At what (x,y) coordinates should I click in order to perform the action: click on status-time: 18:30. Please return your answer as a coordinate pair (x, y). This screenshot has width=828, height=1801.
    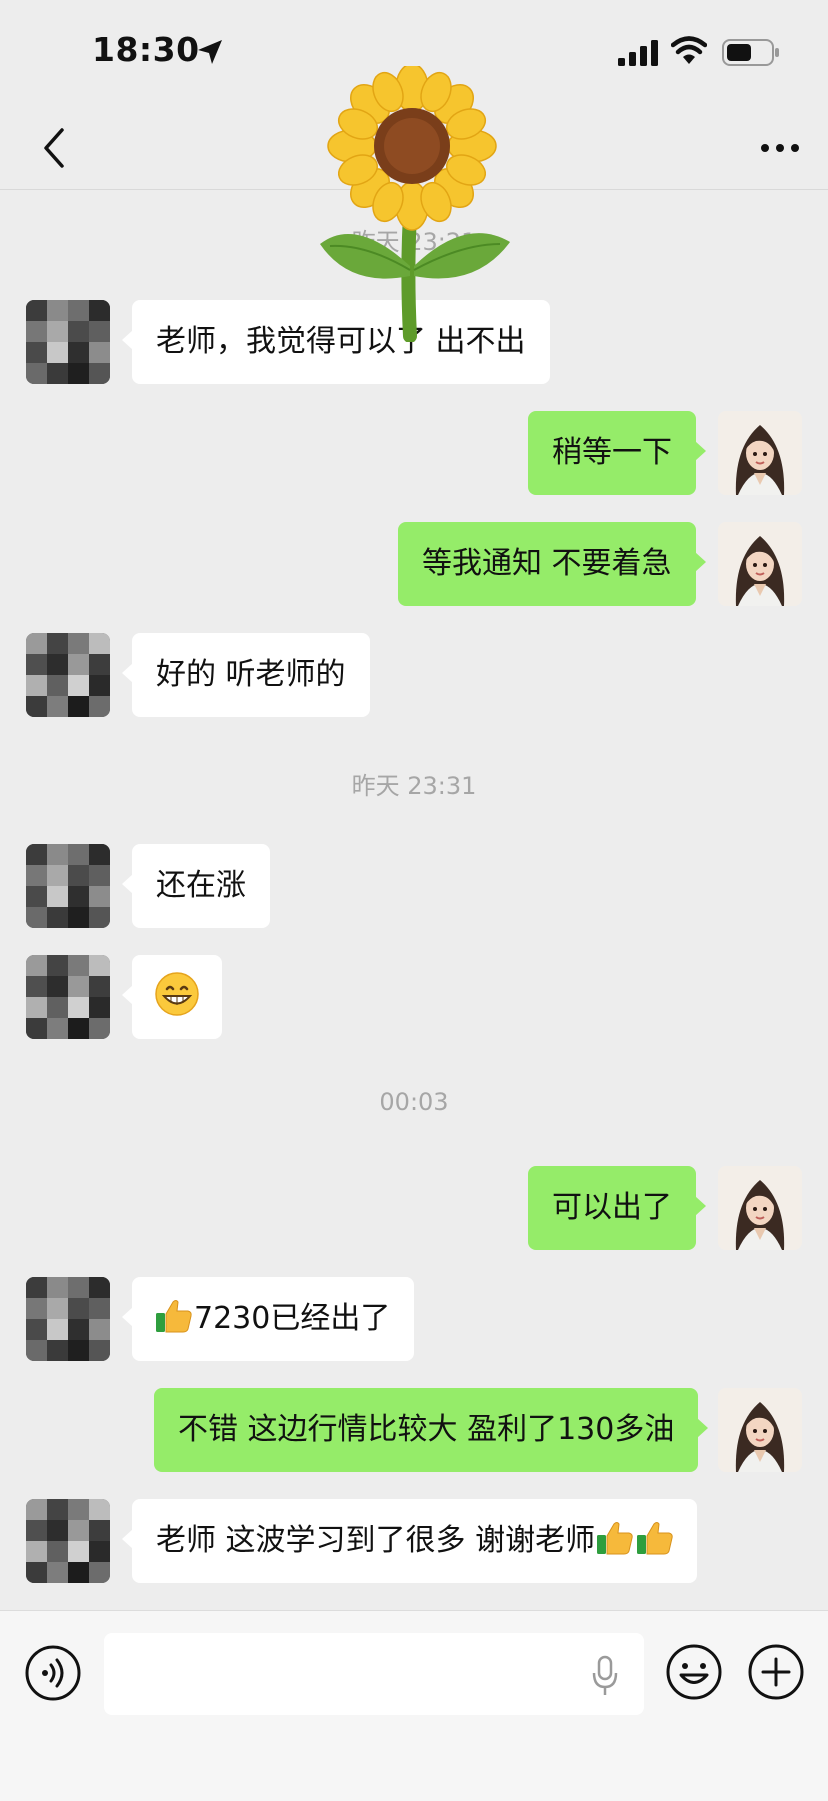
    Looking at the image, I should click on (146, 49).